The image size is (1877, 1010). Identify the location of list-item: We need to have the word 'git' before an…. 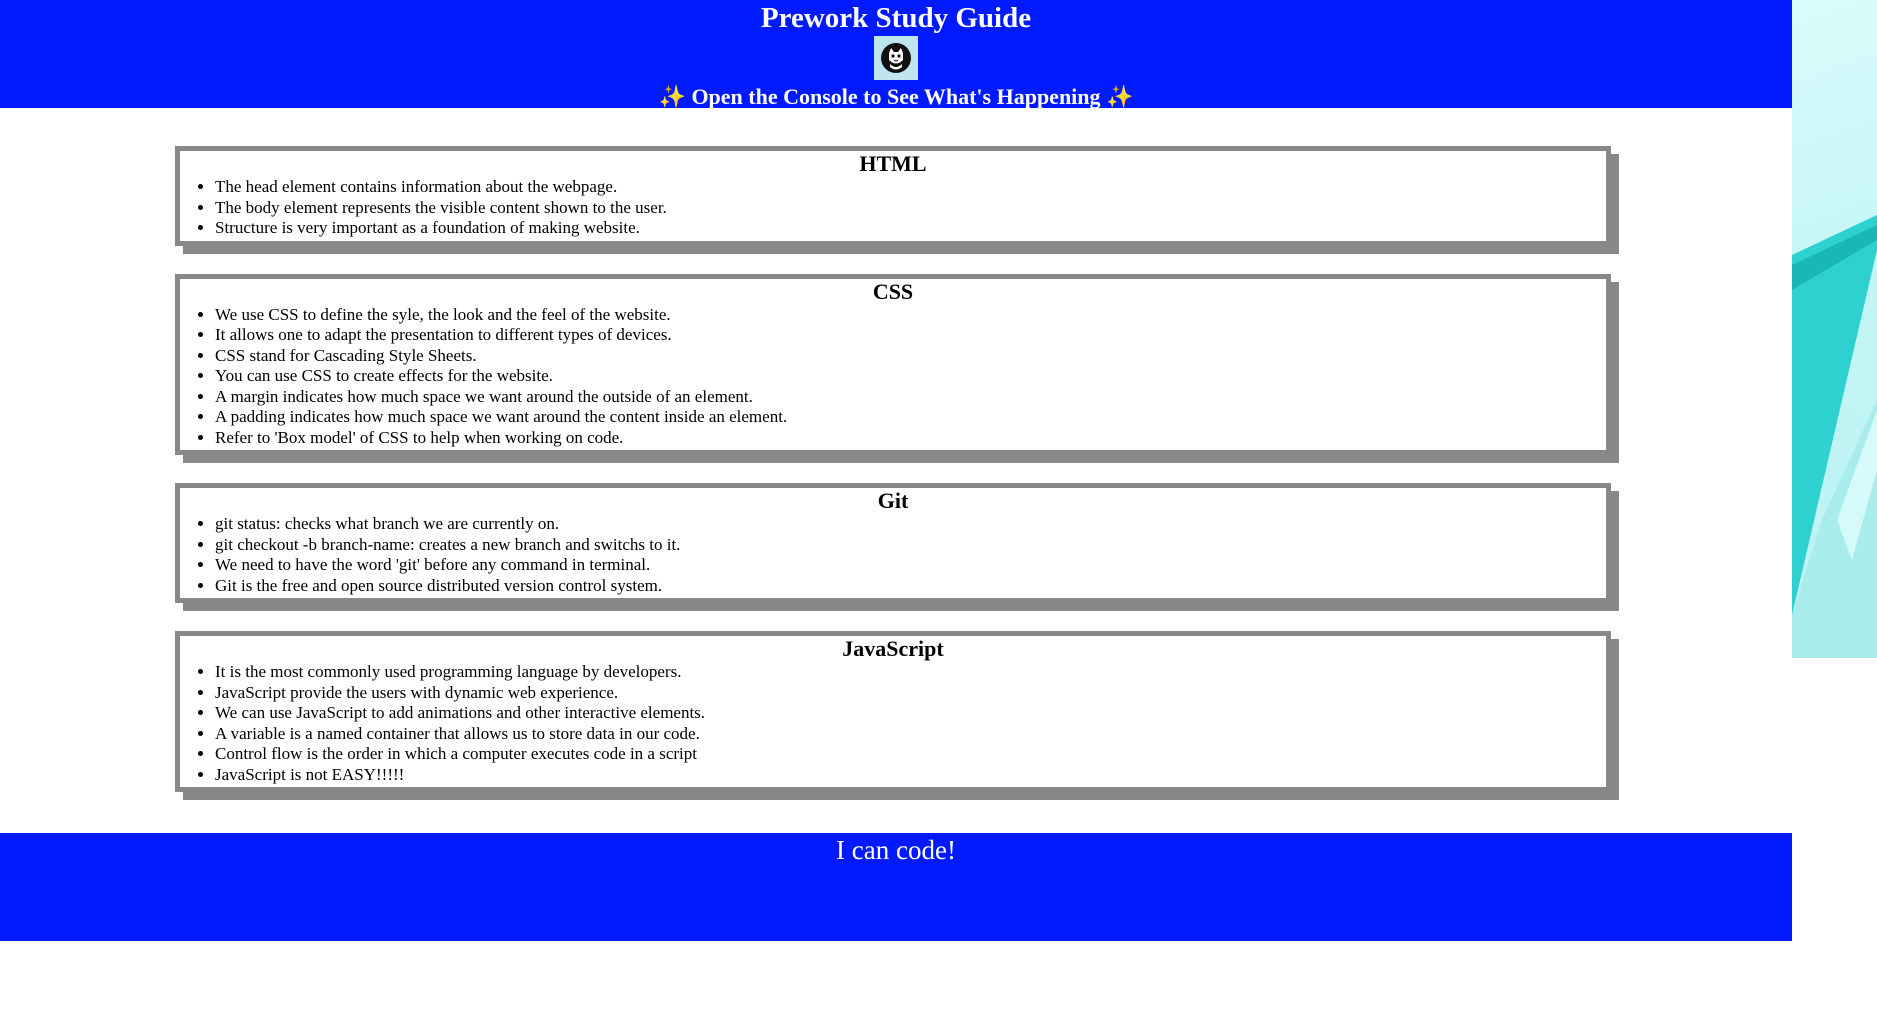
(910, 565).